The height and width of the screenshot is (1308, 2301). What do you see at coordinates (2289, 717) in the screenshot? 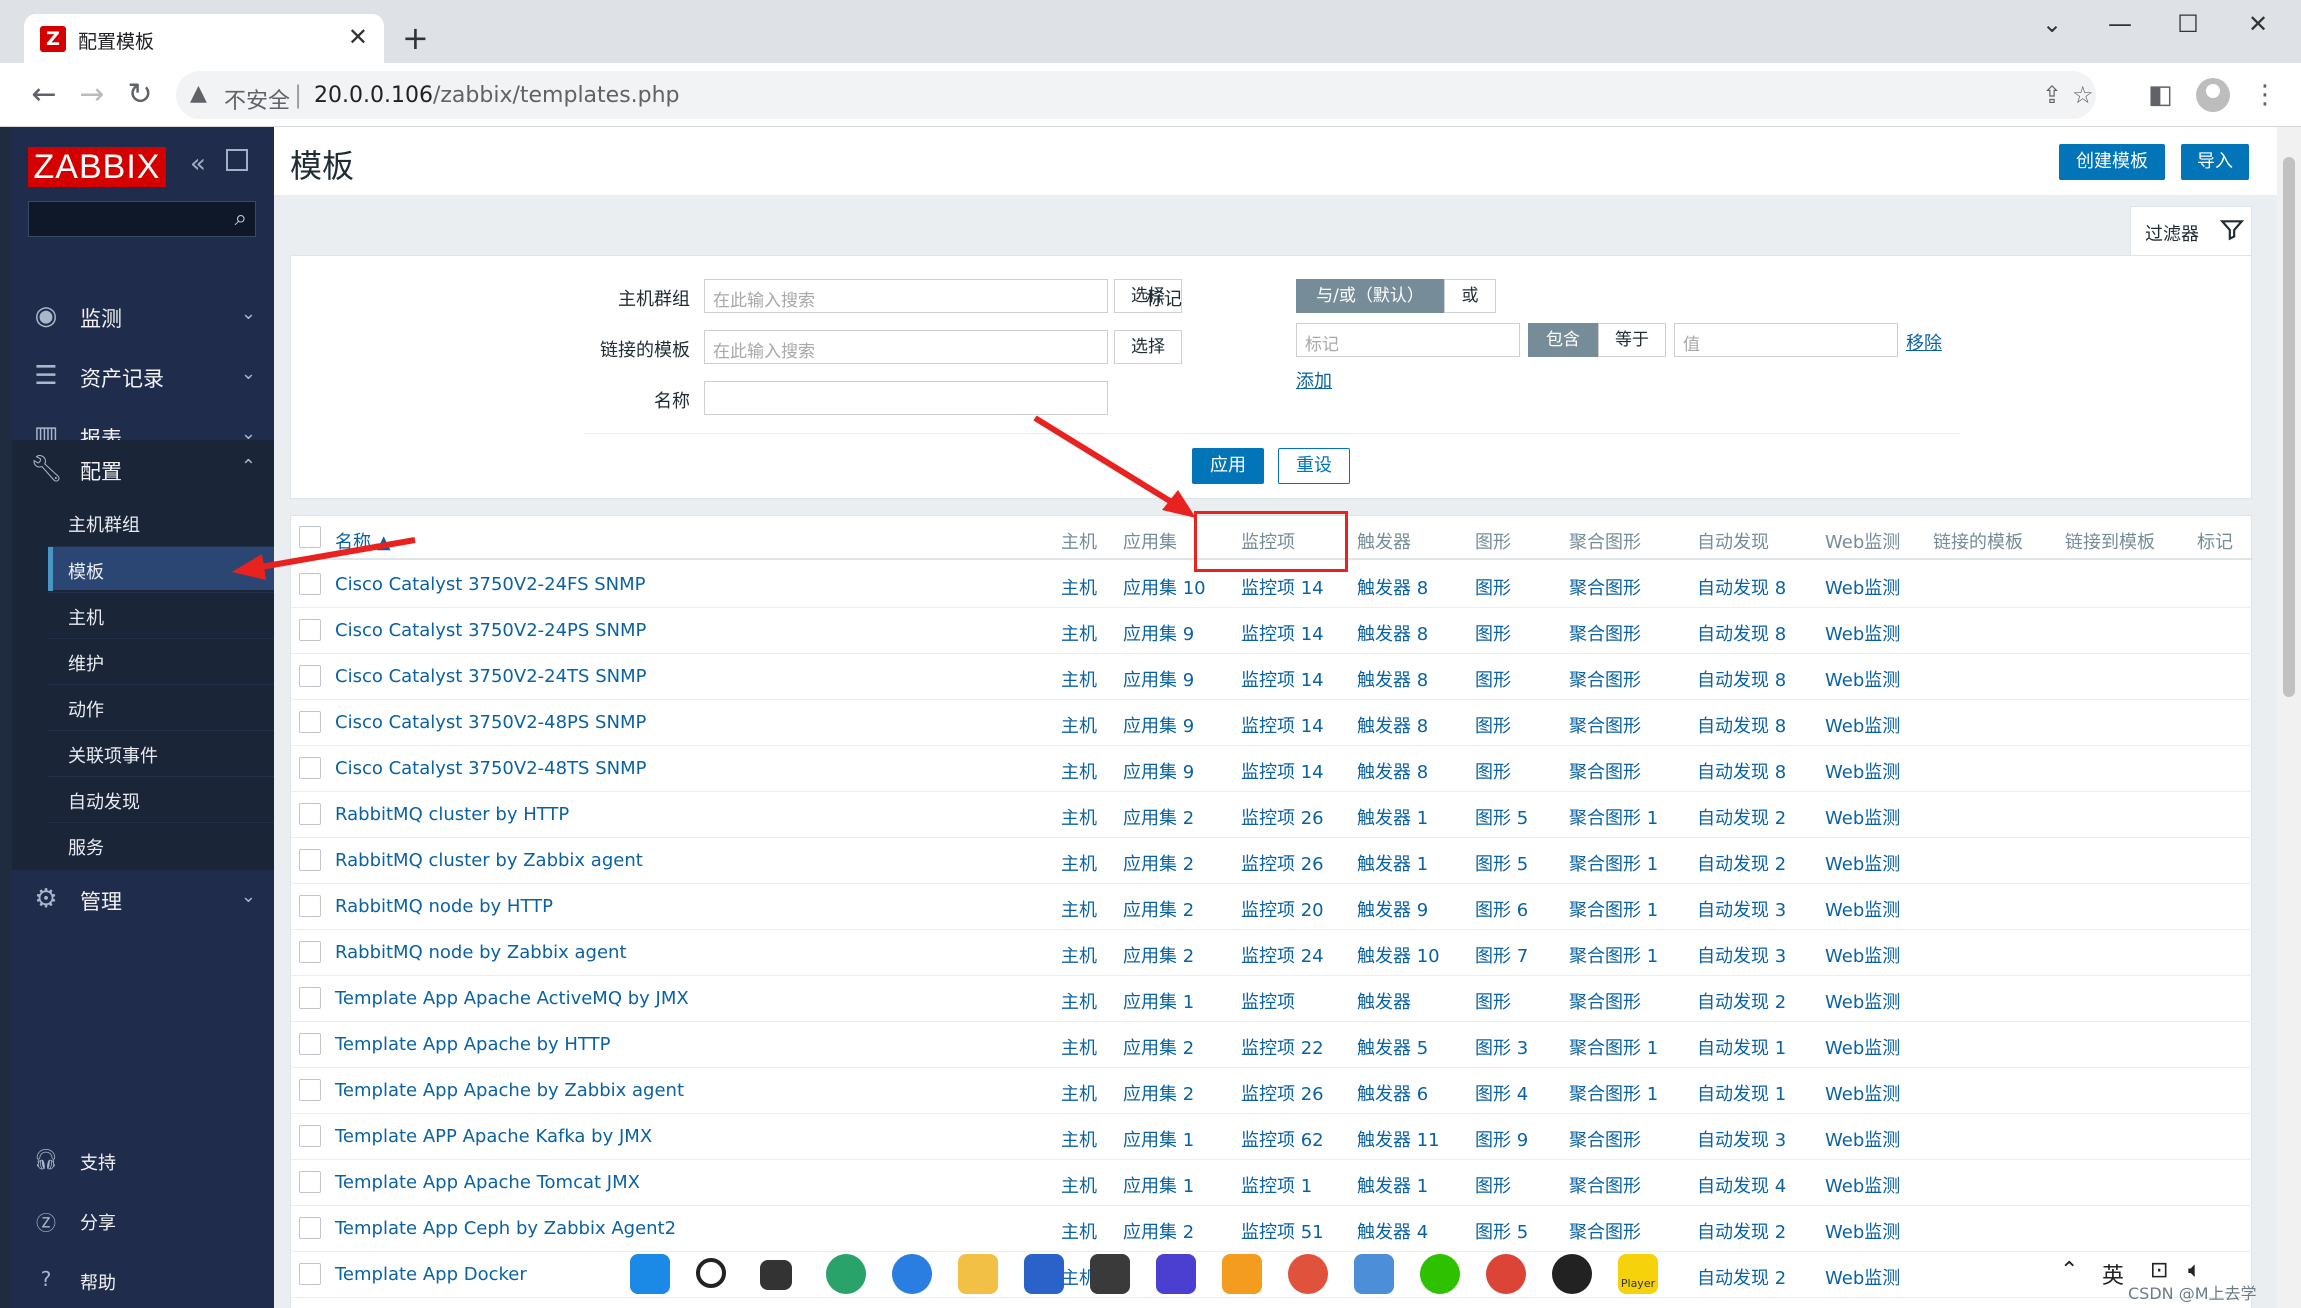
I see `page-scrollbar` at bounding box center [2289, 717].